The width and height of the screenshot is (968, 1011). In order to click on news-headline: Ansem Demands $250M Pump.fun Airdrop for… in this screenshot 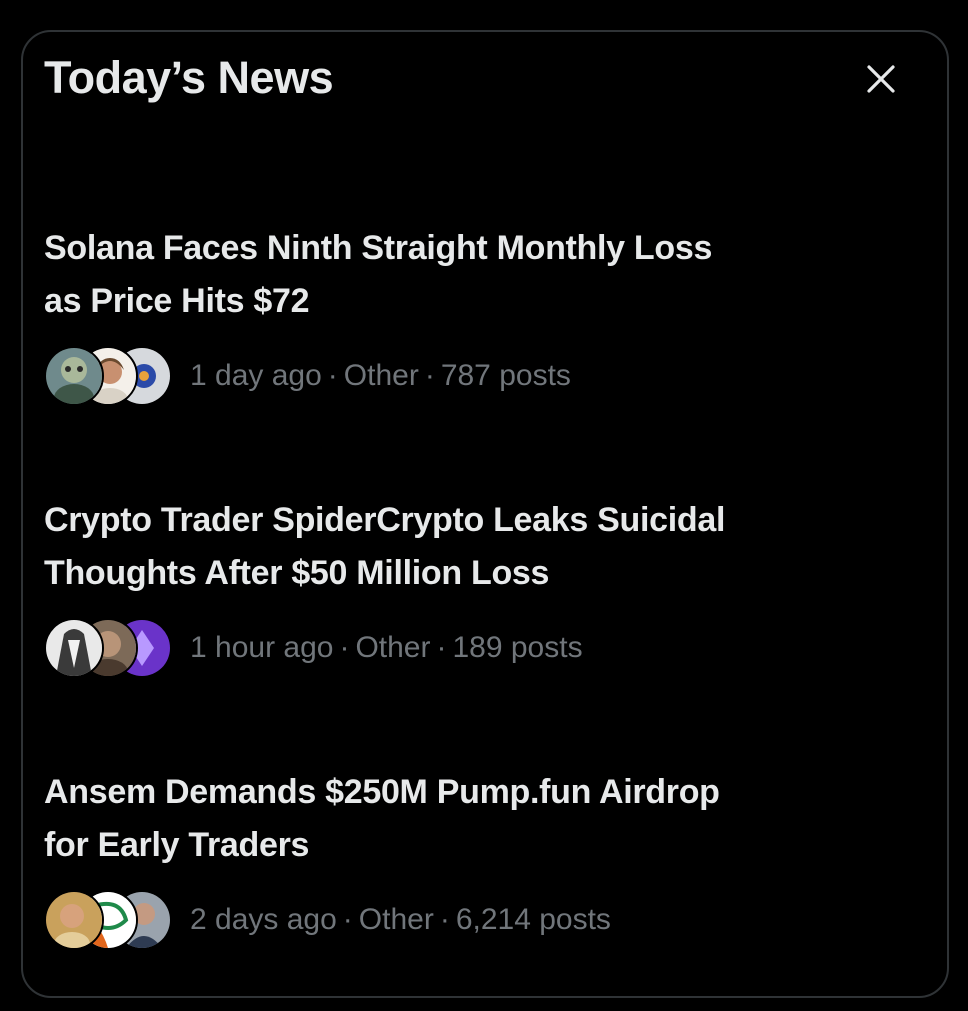, I will do `click(484, 819)`.